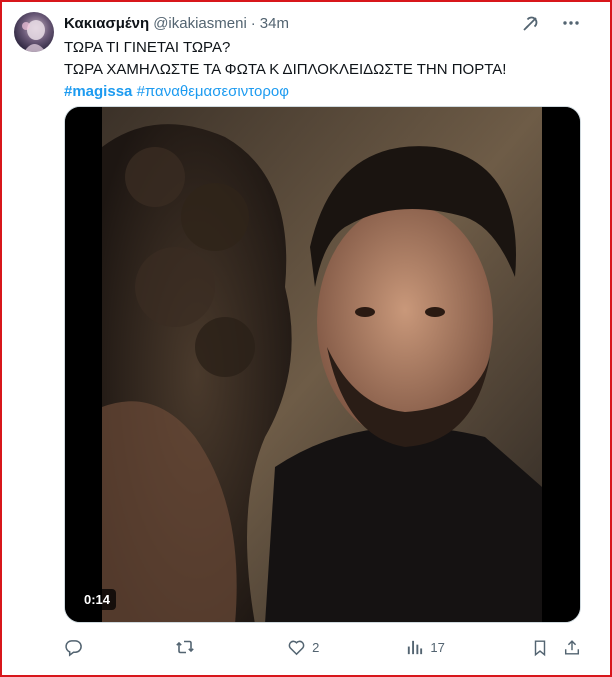  Describe the element at coordinates (551, 23) in the screenshot. I see `tweet-top-actions` at that location.